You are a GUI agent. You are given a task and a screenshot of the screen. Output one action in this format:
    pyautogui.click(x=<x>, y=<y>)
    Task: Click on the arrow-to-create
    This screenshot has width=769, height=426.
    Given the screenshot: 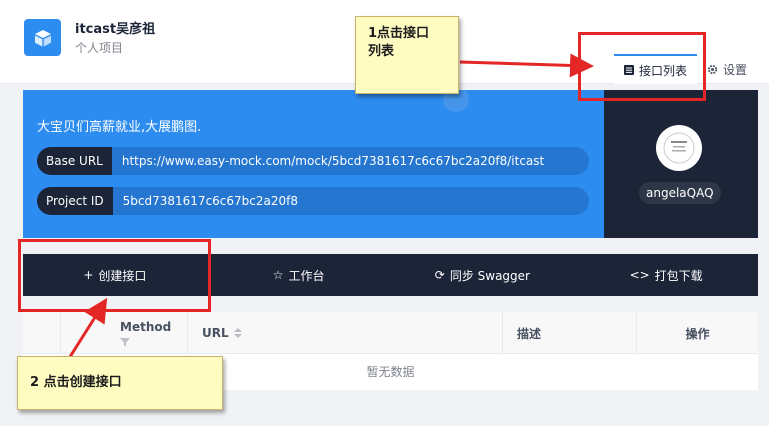 What is the action you would take?
    pyautogui.click(x=87, y=329)
    